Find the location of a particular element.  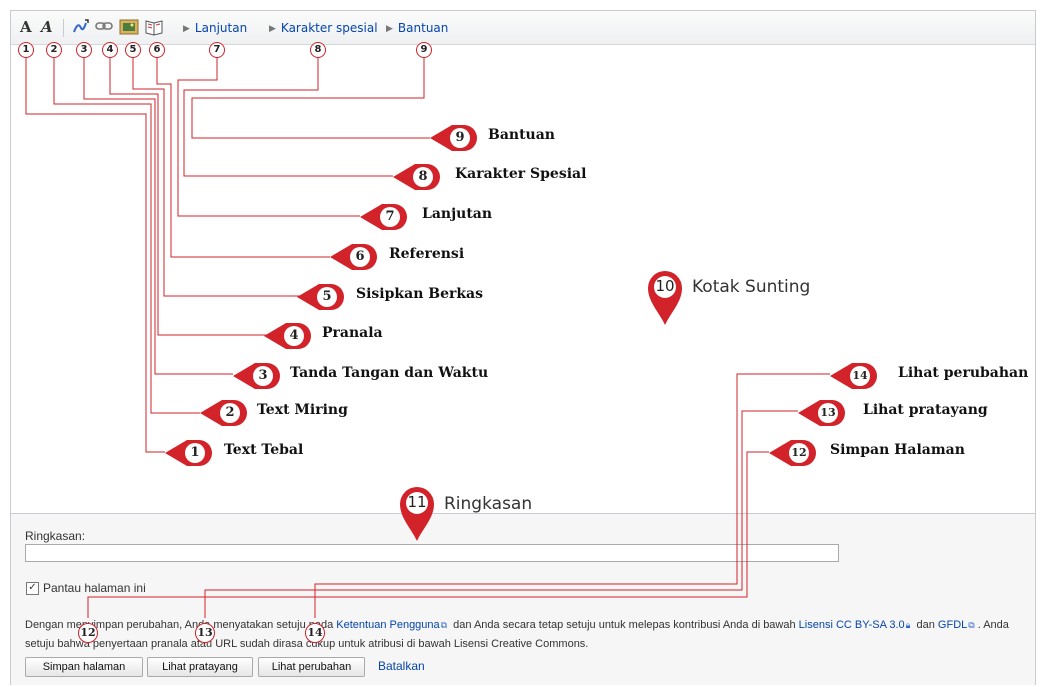

marker-number: 5 is located at coordinates (133, 50).